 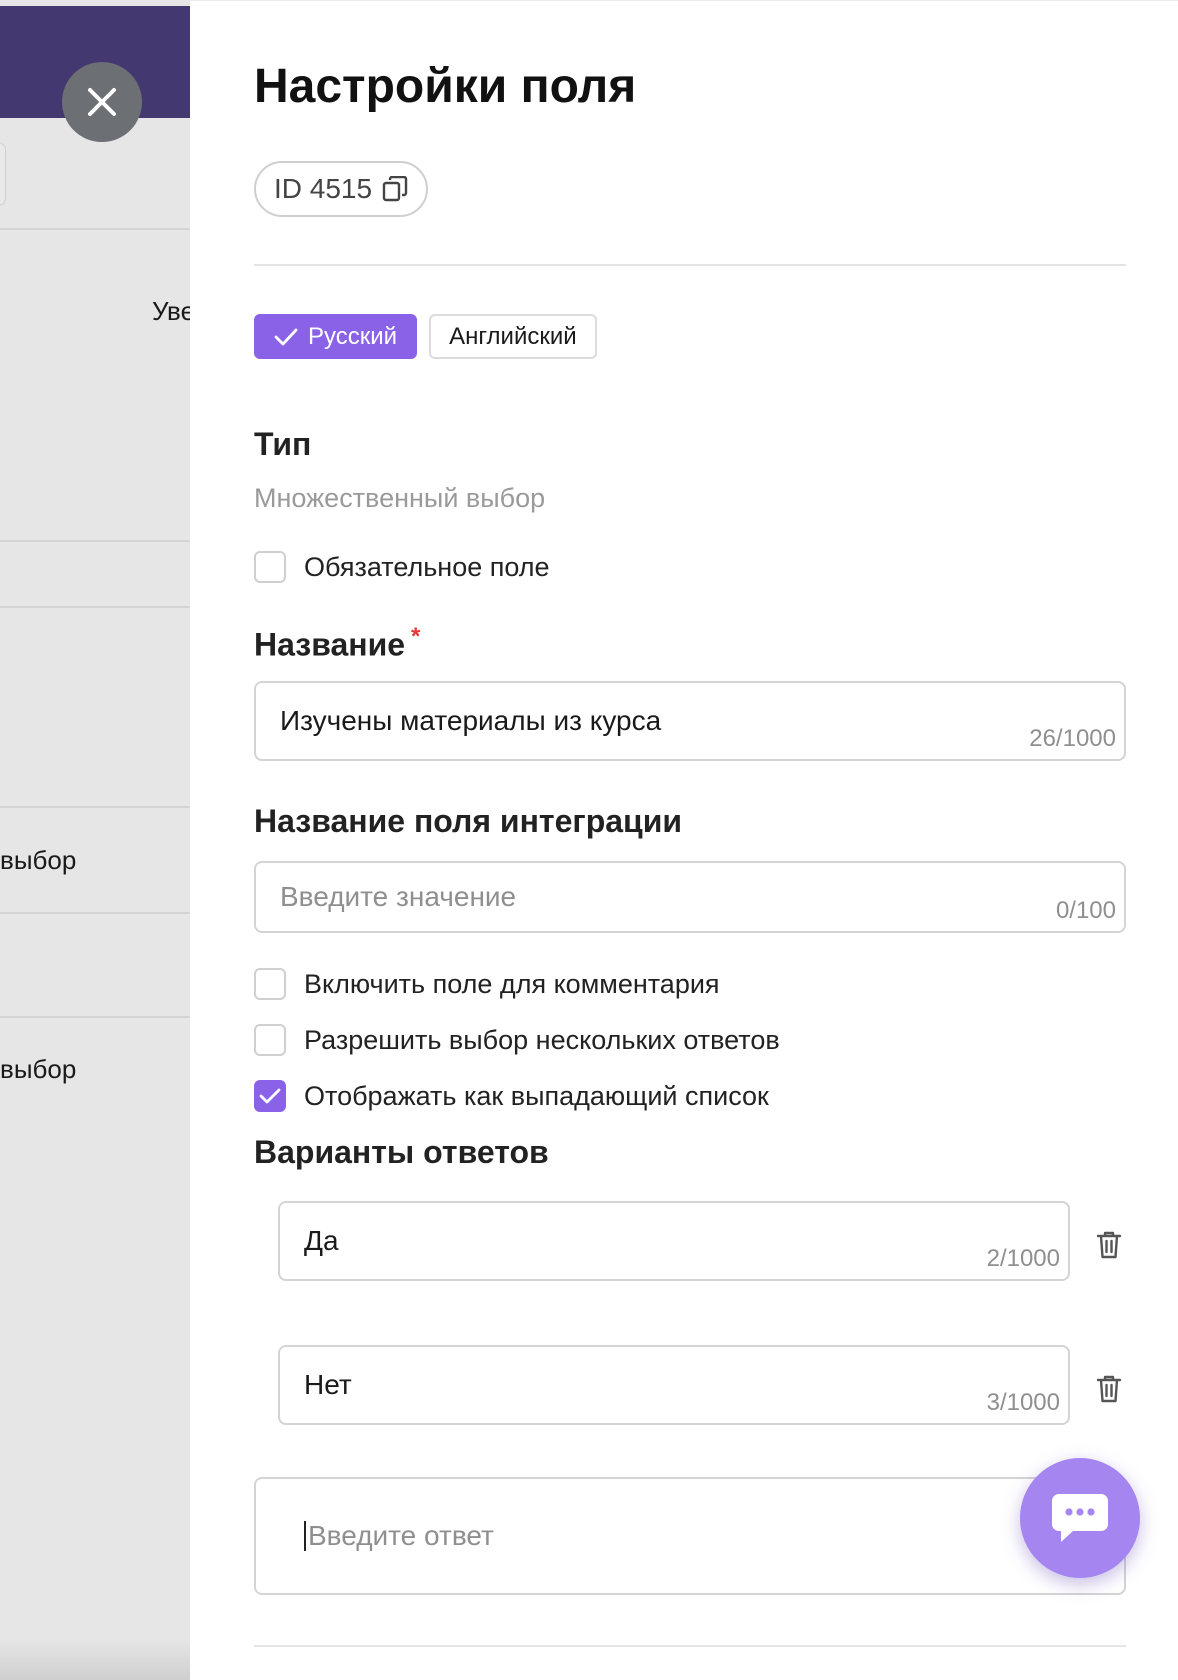 I want to click on close-icon, so click(x=102, y=102).